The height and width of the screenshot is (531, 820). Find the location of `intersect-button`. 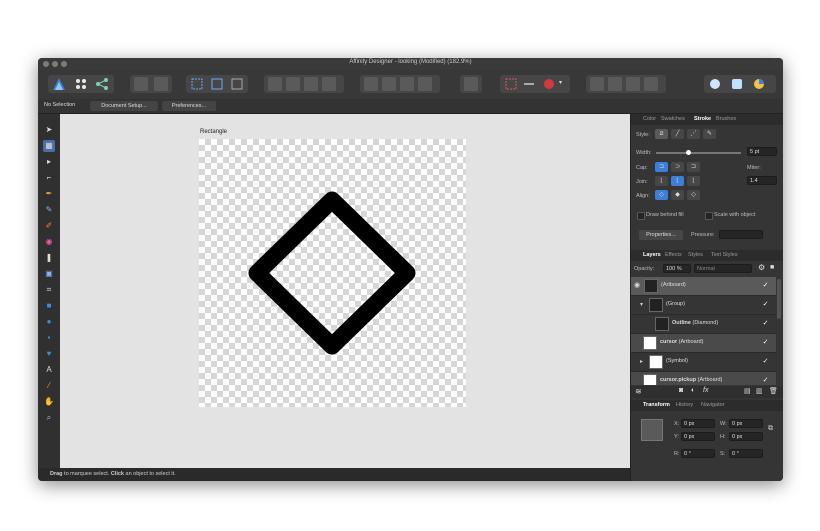

intersect-button is located at coordinates (633, 84).